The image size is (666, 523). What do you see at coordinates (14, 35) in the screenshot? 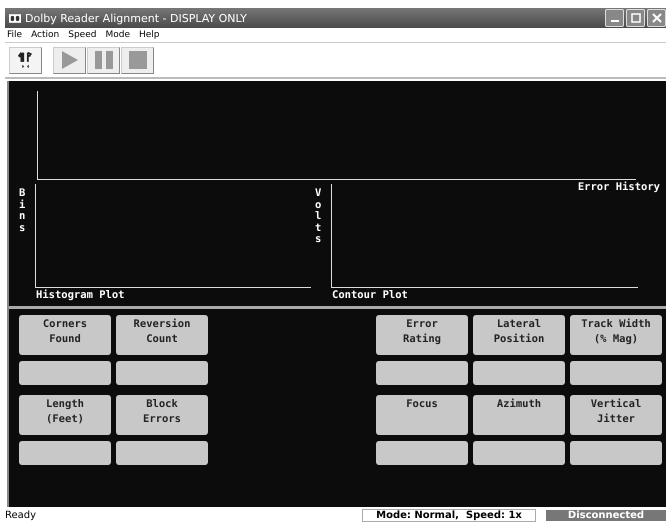
I see `menu-item: File` at bounding box center [14, 35].